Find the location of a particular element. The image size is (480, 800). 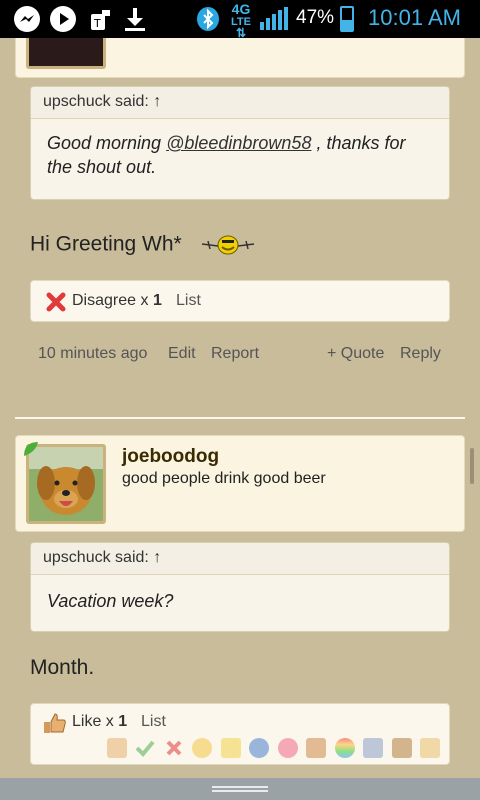

post-message: Month. is located at coordinates (62, 667).